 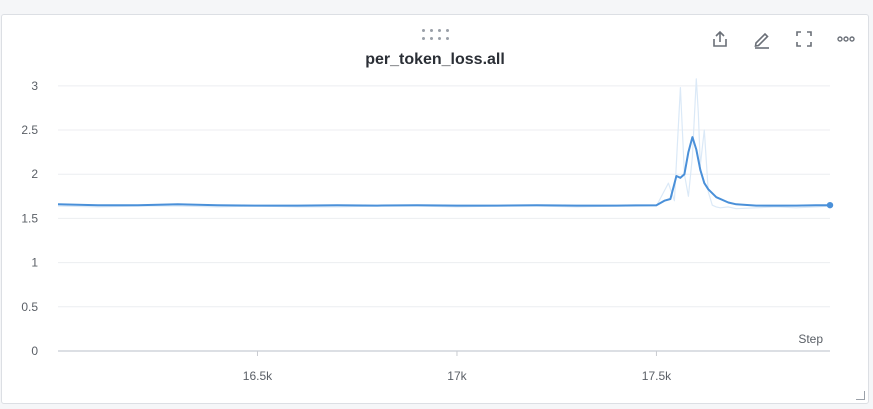 What do you see at coordinates (657, 376) in the screenshot?
I see `x-tick-label: 17.5k` at bounding box center [657, 376].